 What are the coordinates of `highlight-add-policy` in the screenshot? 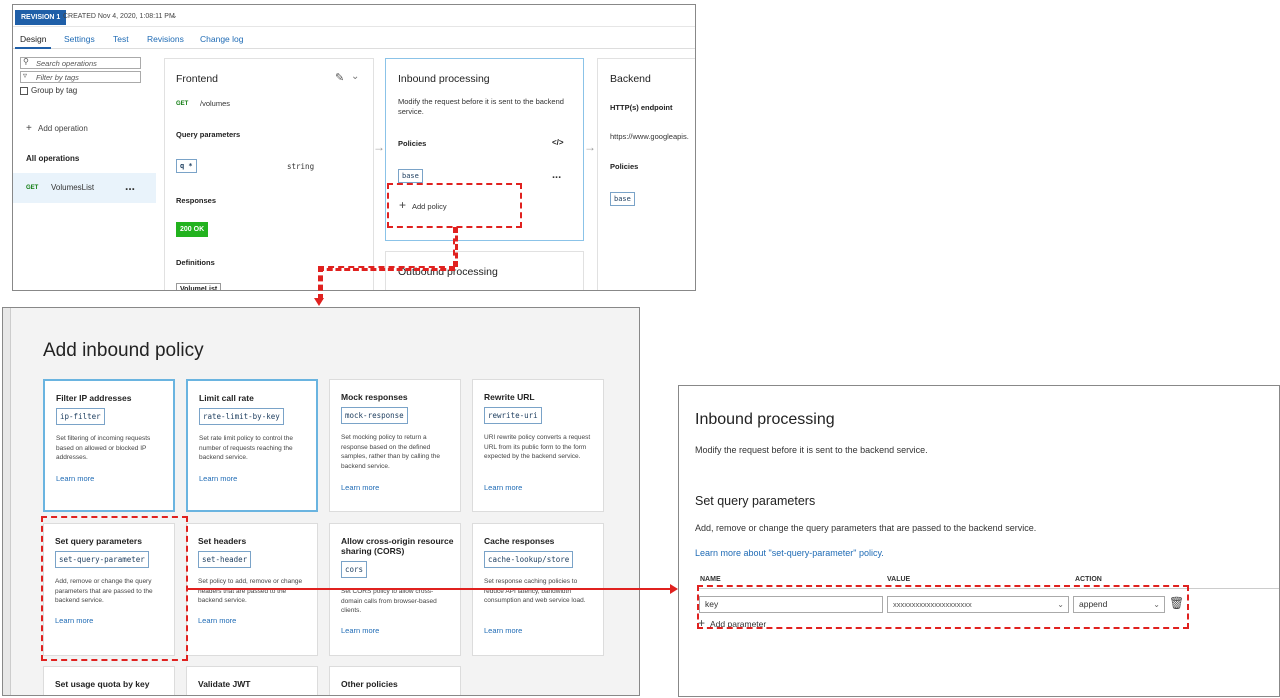 It's located at (454, 205).